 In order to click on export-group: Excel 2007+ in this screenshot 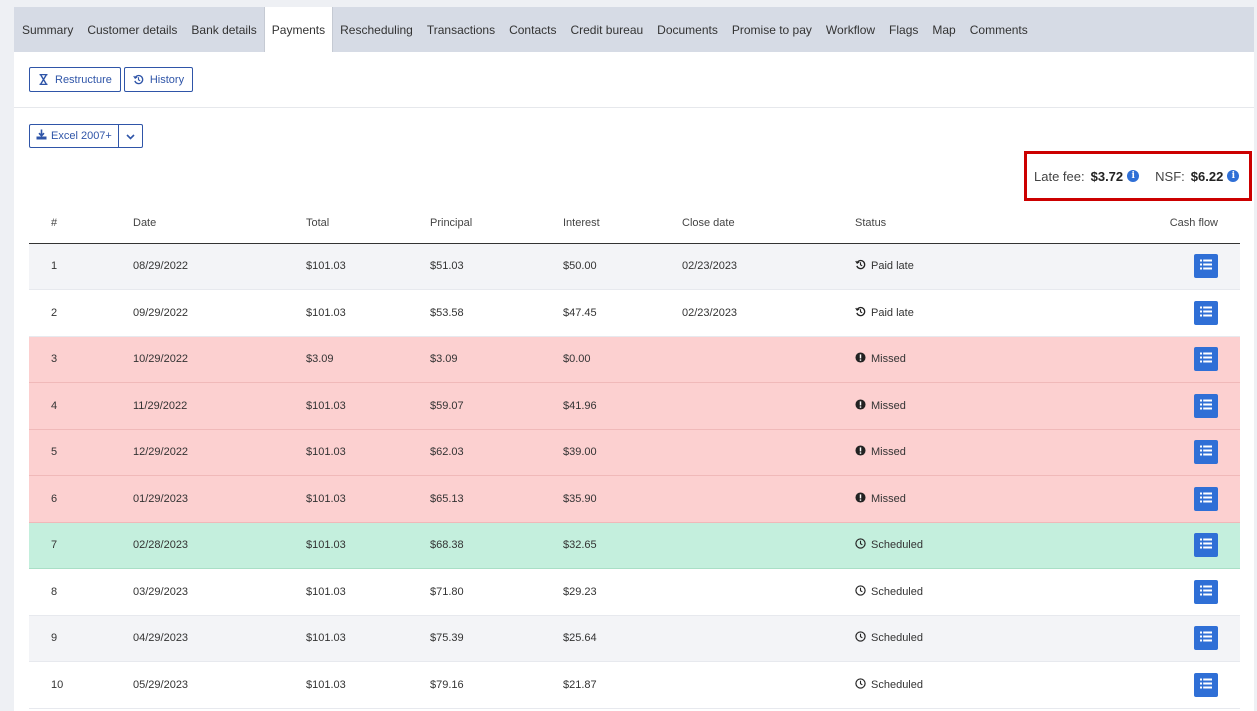, I will do `click(634, 128)`.